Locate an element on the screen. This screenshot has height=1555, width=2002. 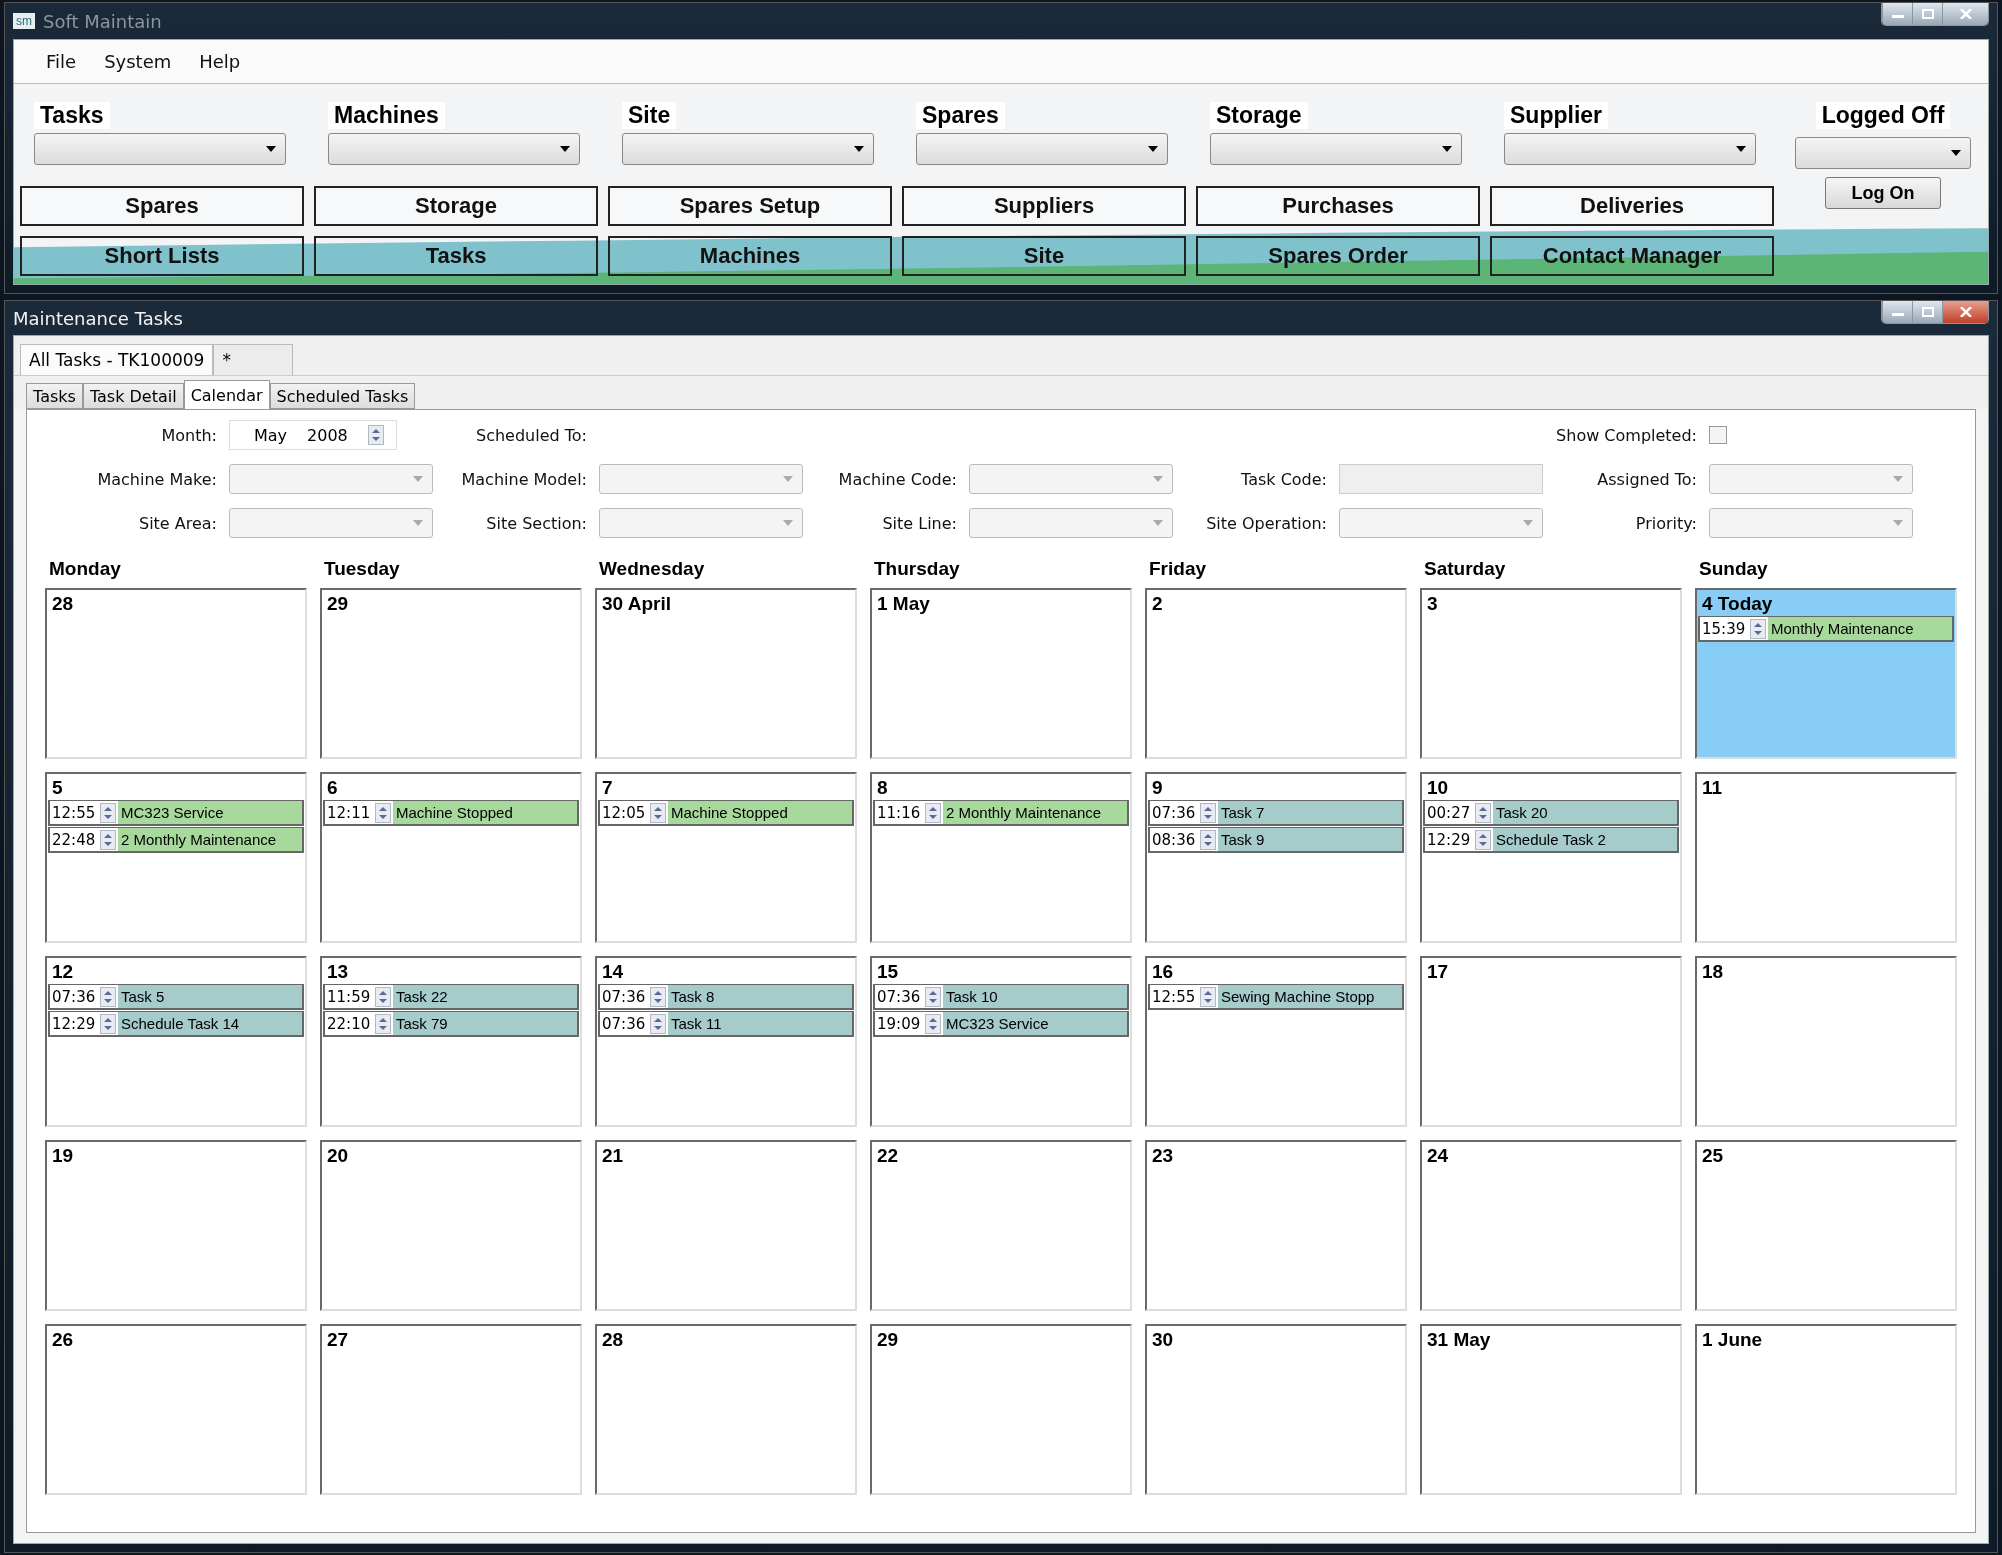
day-cell: 18 is located at coordinates (1826, 1041).